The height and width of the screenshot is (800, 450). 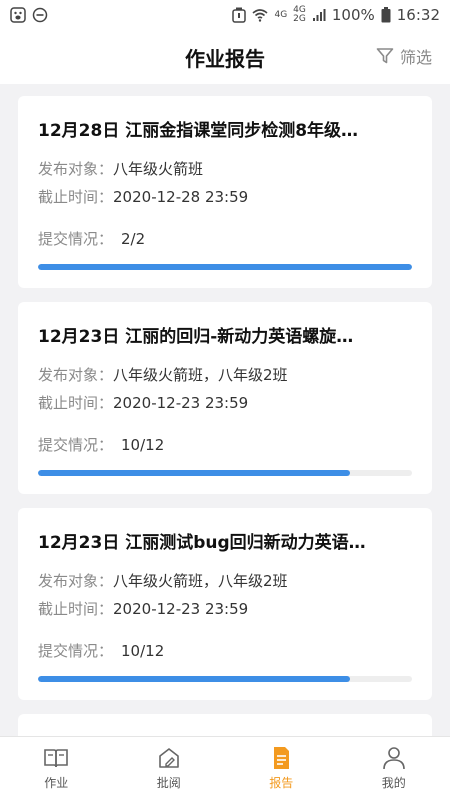 What do you see at coordinates (281, 14) in the screenshot?
I see `network-type-1: 4G` at bounding box center [281, 14].